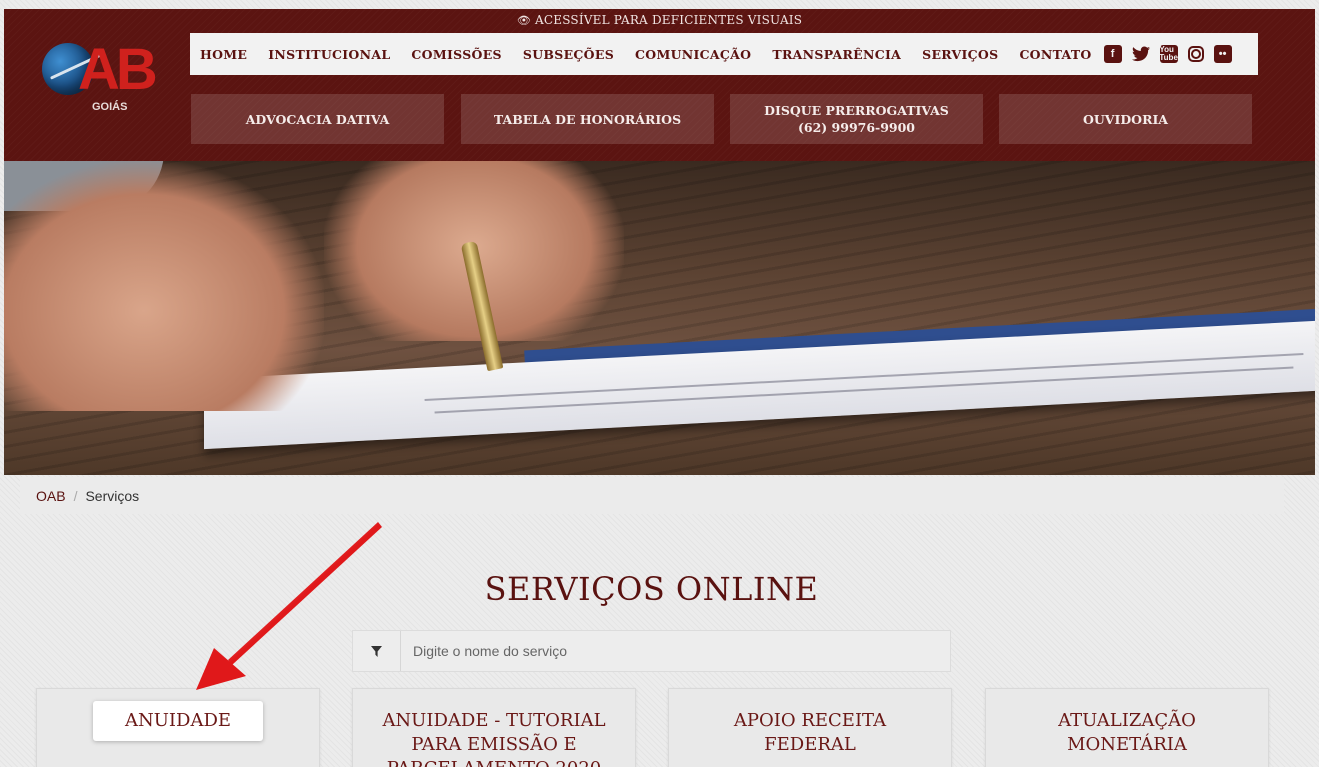 This screenshot has height=767, width=1319. I want to click on page-title: SERVIÇOS ONLINE, so click(651, 589).